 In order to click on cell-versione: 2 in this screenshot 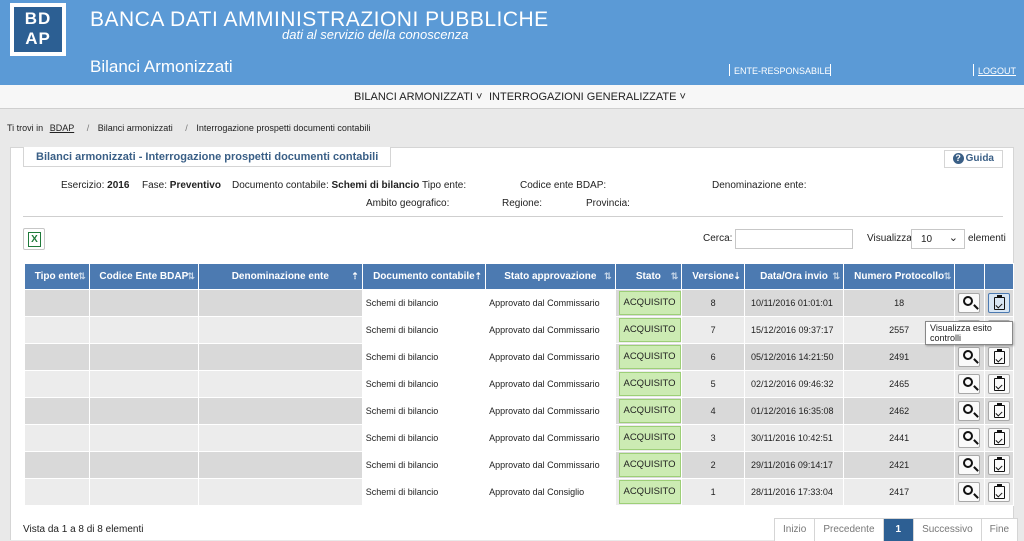, I will do `click(713, 465)`.